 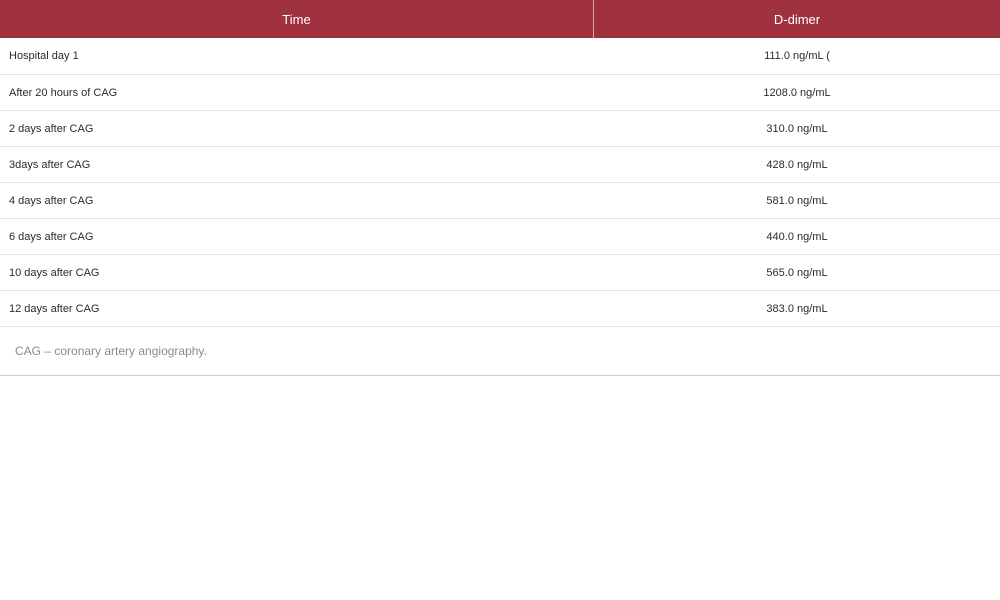 I want to click on table-row: 2 days after CAG 310.0 ng/mL, so click(x=500, y=129).